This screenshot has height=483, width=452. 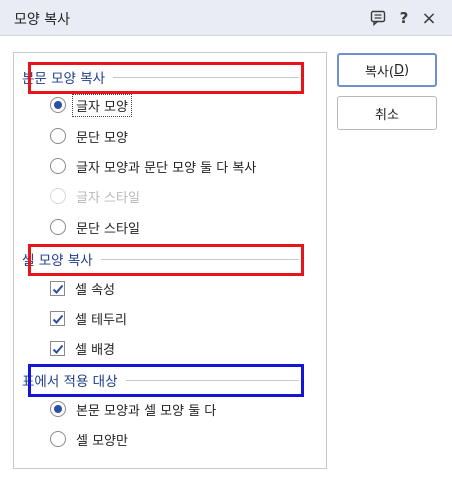 I want to click on radio-body-and-cell: 본문 모양과 셀 모양 둘 다, so click(x=133, y=409).